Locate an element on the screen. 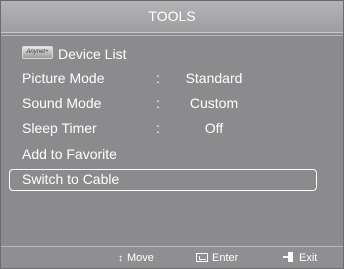  picture-mode-value: Standard is located at coordinates (214, 78).